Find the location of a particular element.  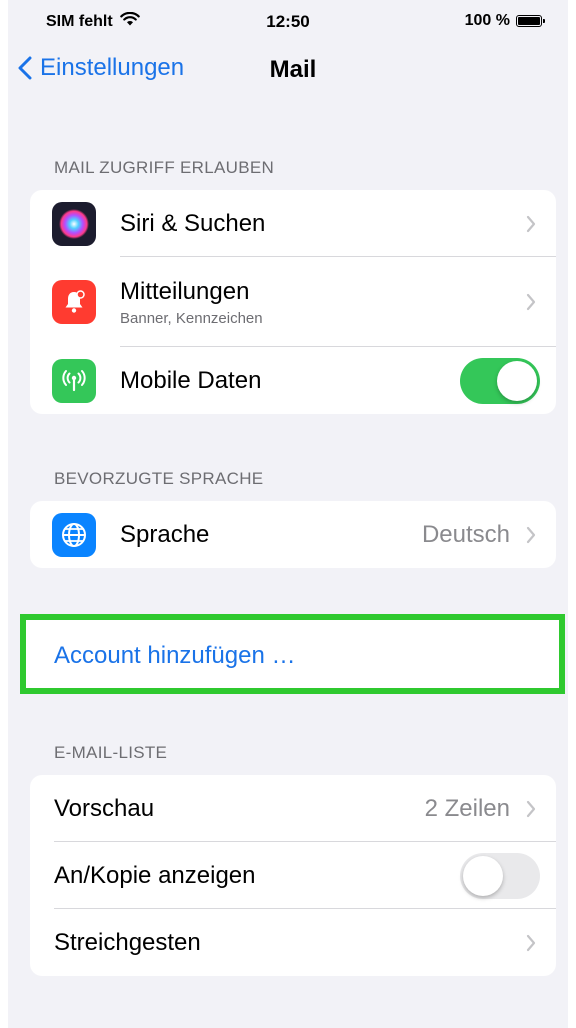

siri-icon is located at coordinates (74, 223).